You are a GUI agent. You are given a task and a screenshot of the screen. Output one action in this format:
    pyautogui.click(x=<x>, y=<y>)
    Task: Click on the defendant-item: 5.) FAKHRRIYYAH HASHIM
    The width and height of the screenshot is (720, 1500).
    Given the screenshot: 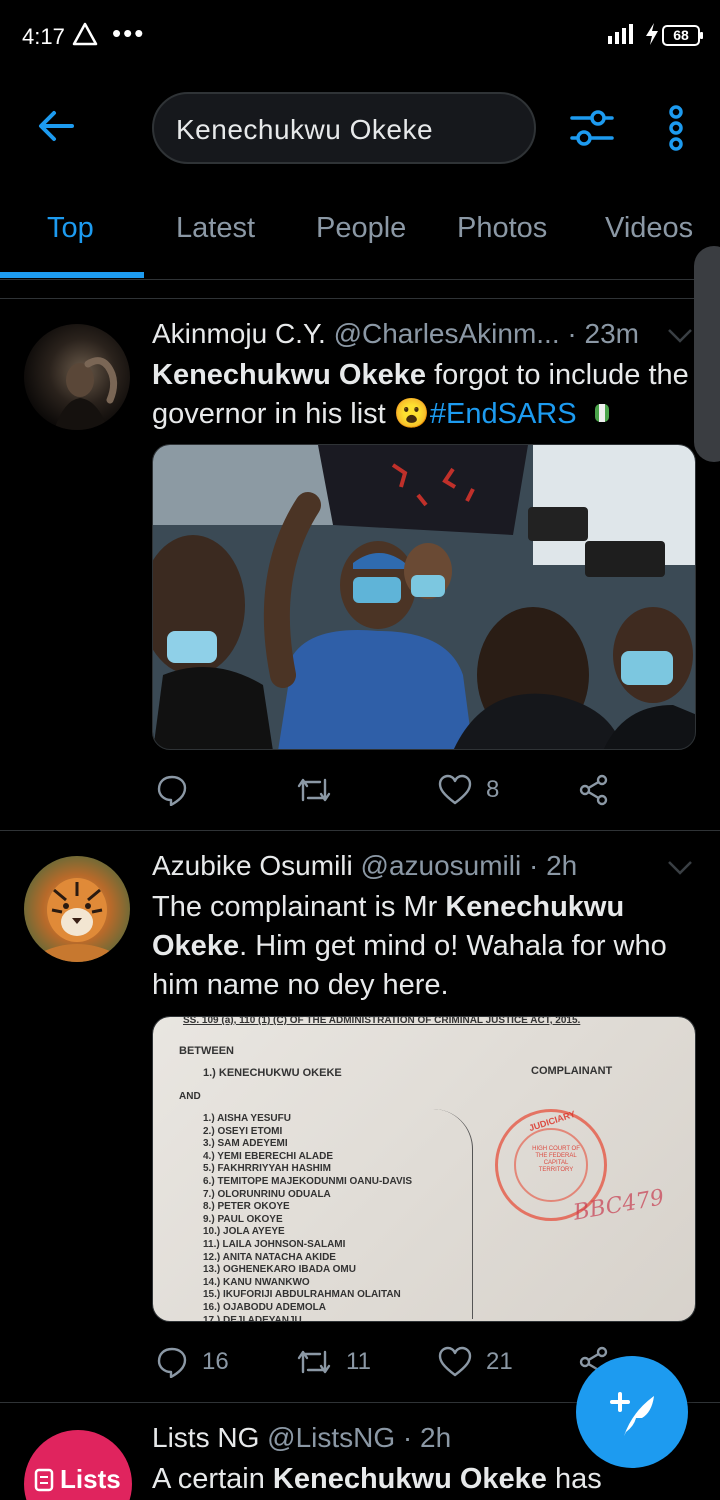 What is the action you would take?
    pyautogui.click(x=267, y=1169)
    